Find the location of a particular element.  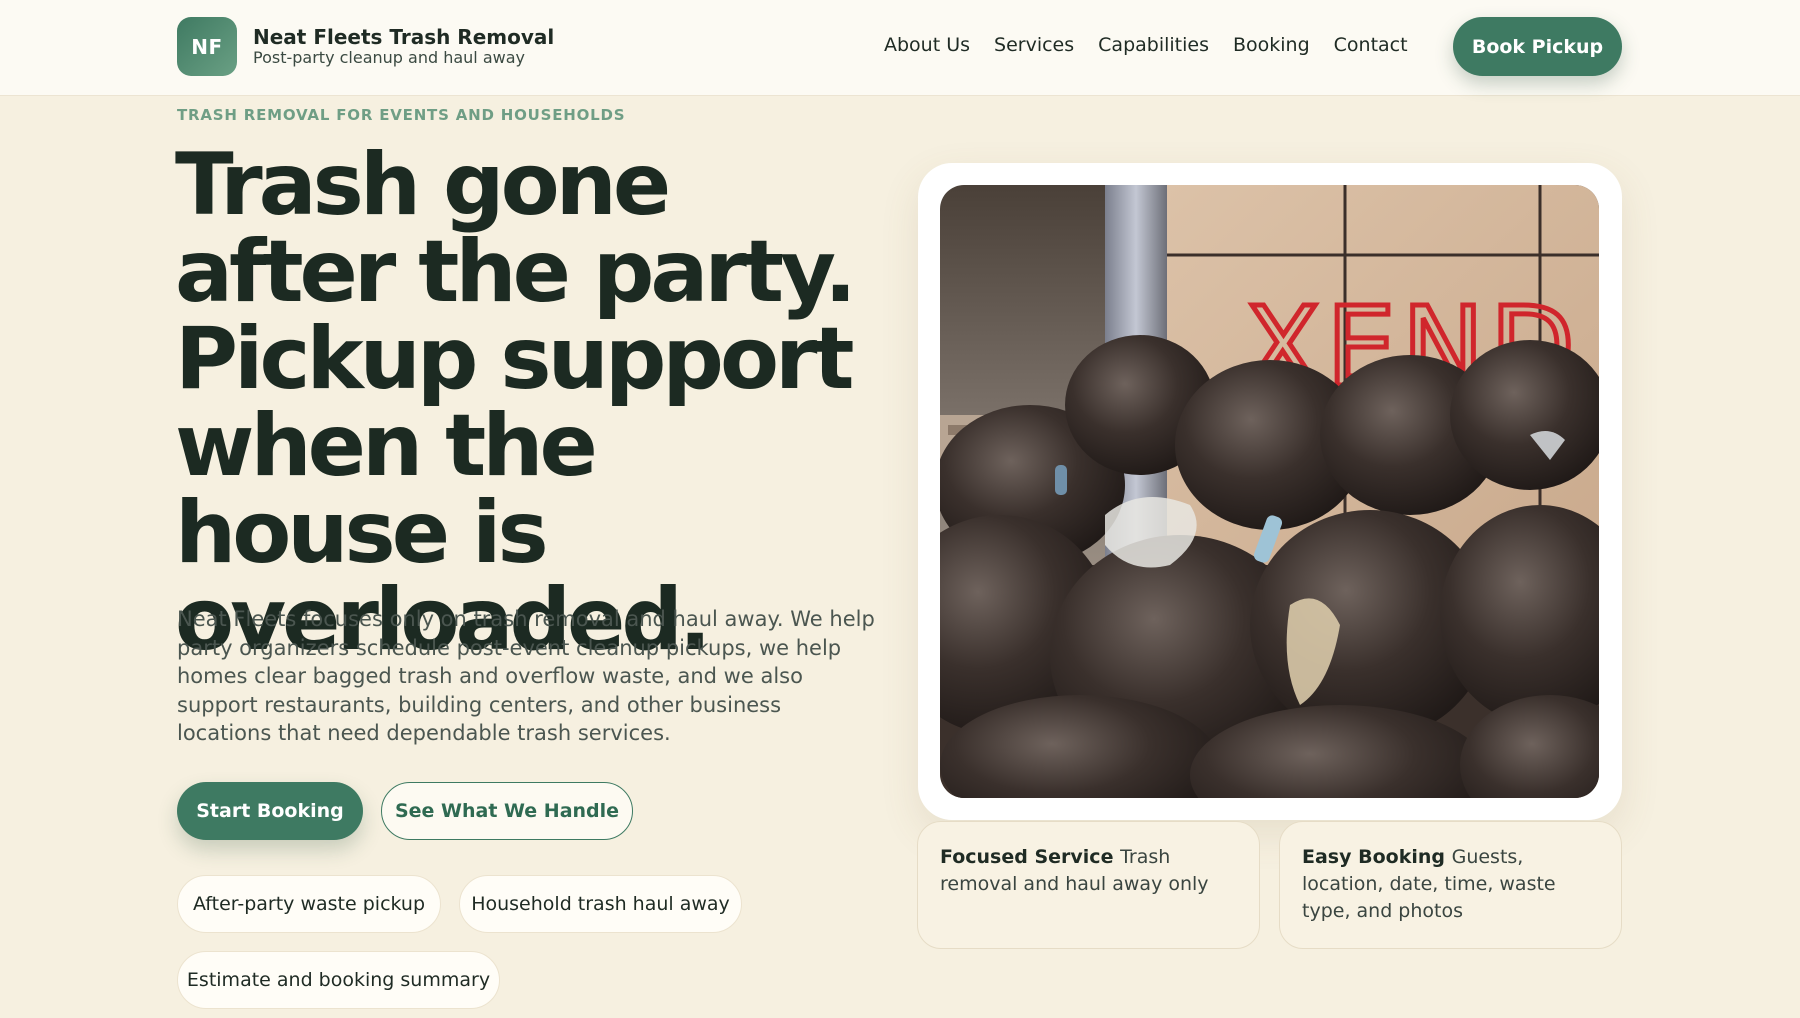

brand-name: Neat Fleets Trash Removal is located at coordinates (403, 37).